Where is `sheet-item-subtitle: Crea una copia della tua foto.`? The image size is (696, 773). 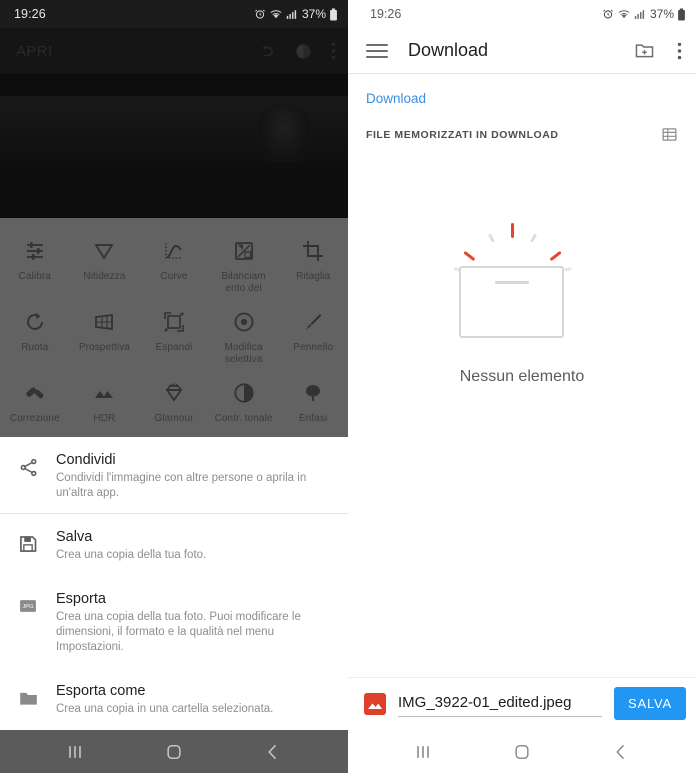 sheet-item-subtitle: Crea una copia della tua foto. is located at coordinates (131, 555).